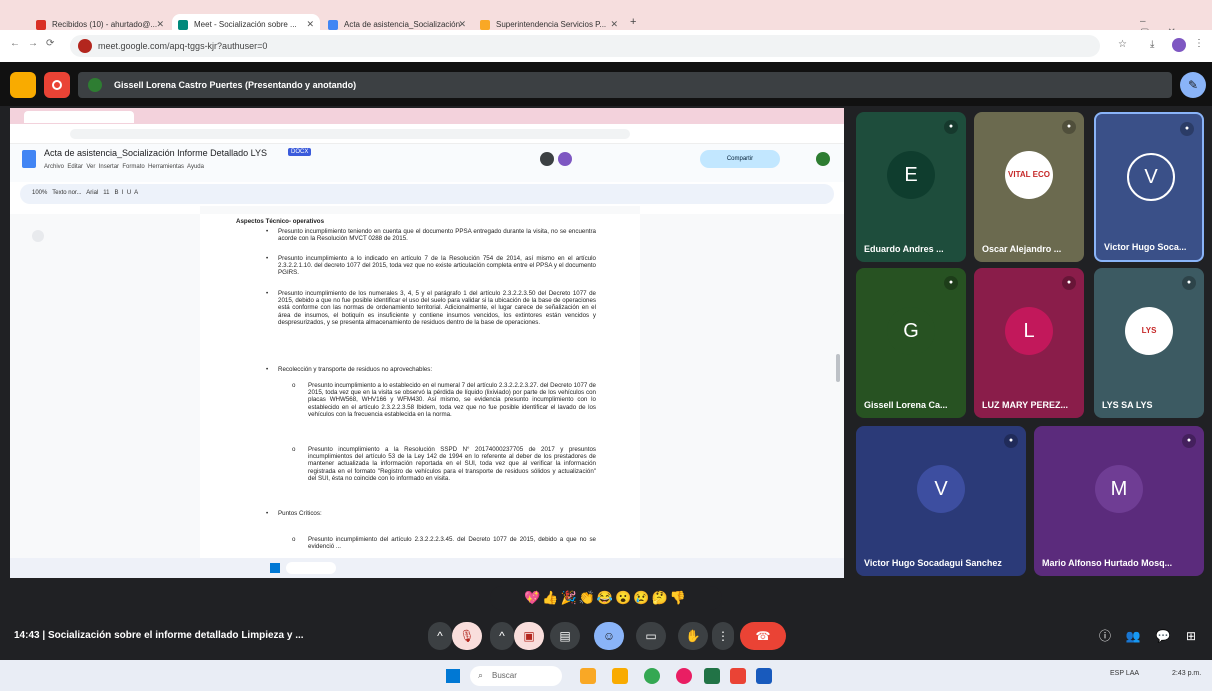 The image size is (1212, 691). Describe the element at coordinates (481, 675) in the screenshot. I see `search-icon: ⌕` at that location.